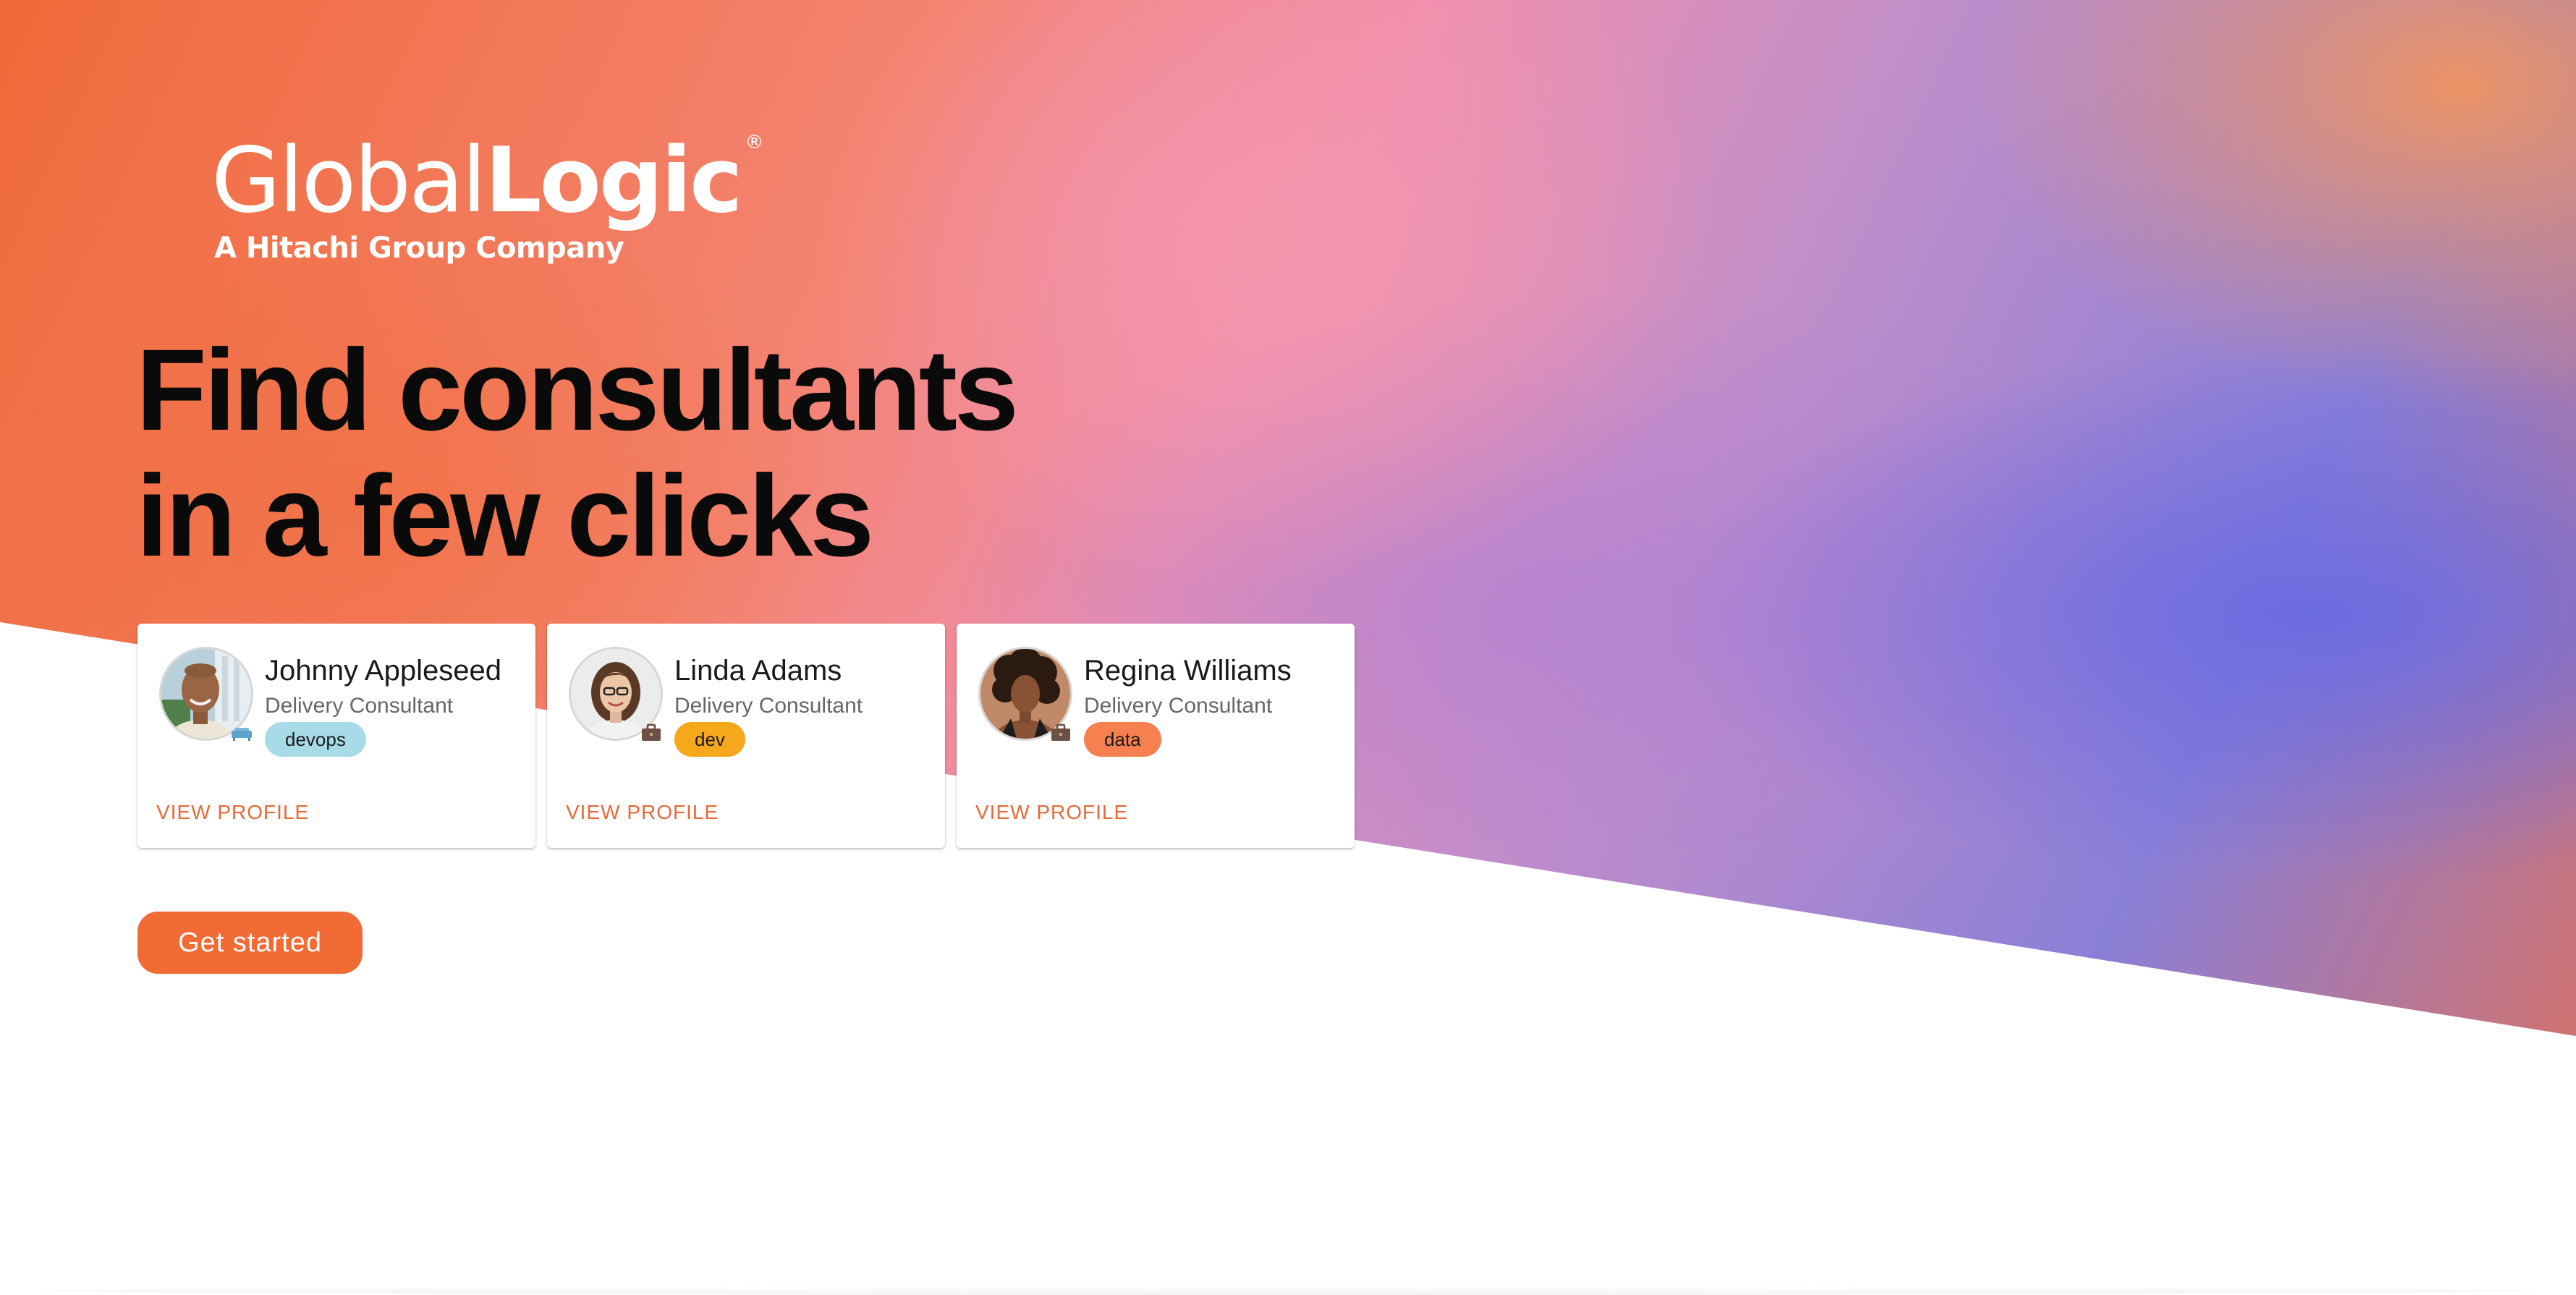 The width and height of the screenshot is (2576, 1295). What do you see at coordinates (613, 181) in the screenshot?
I see `logo-word-bold: Logic` at bounding box center [613, 181].